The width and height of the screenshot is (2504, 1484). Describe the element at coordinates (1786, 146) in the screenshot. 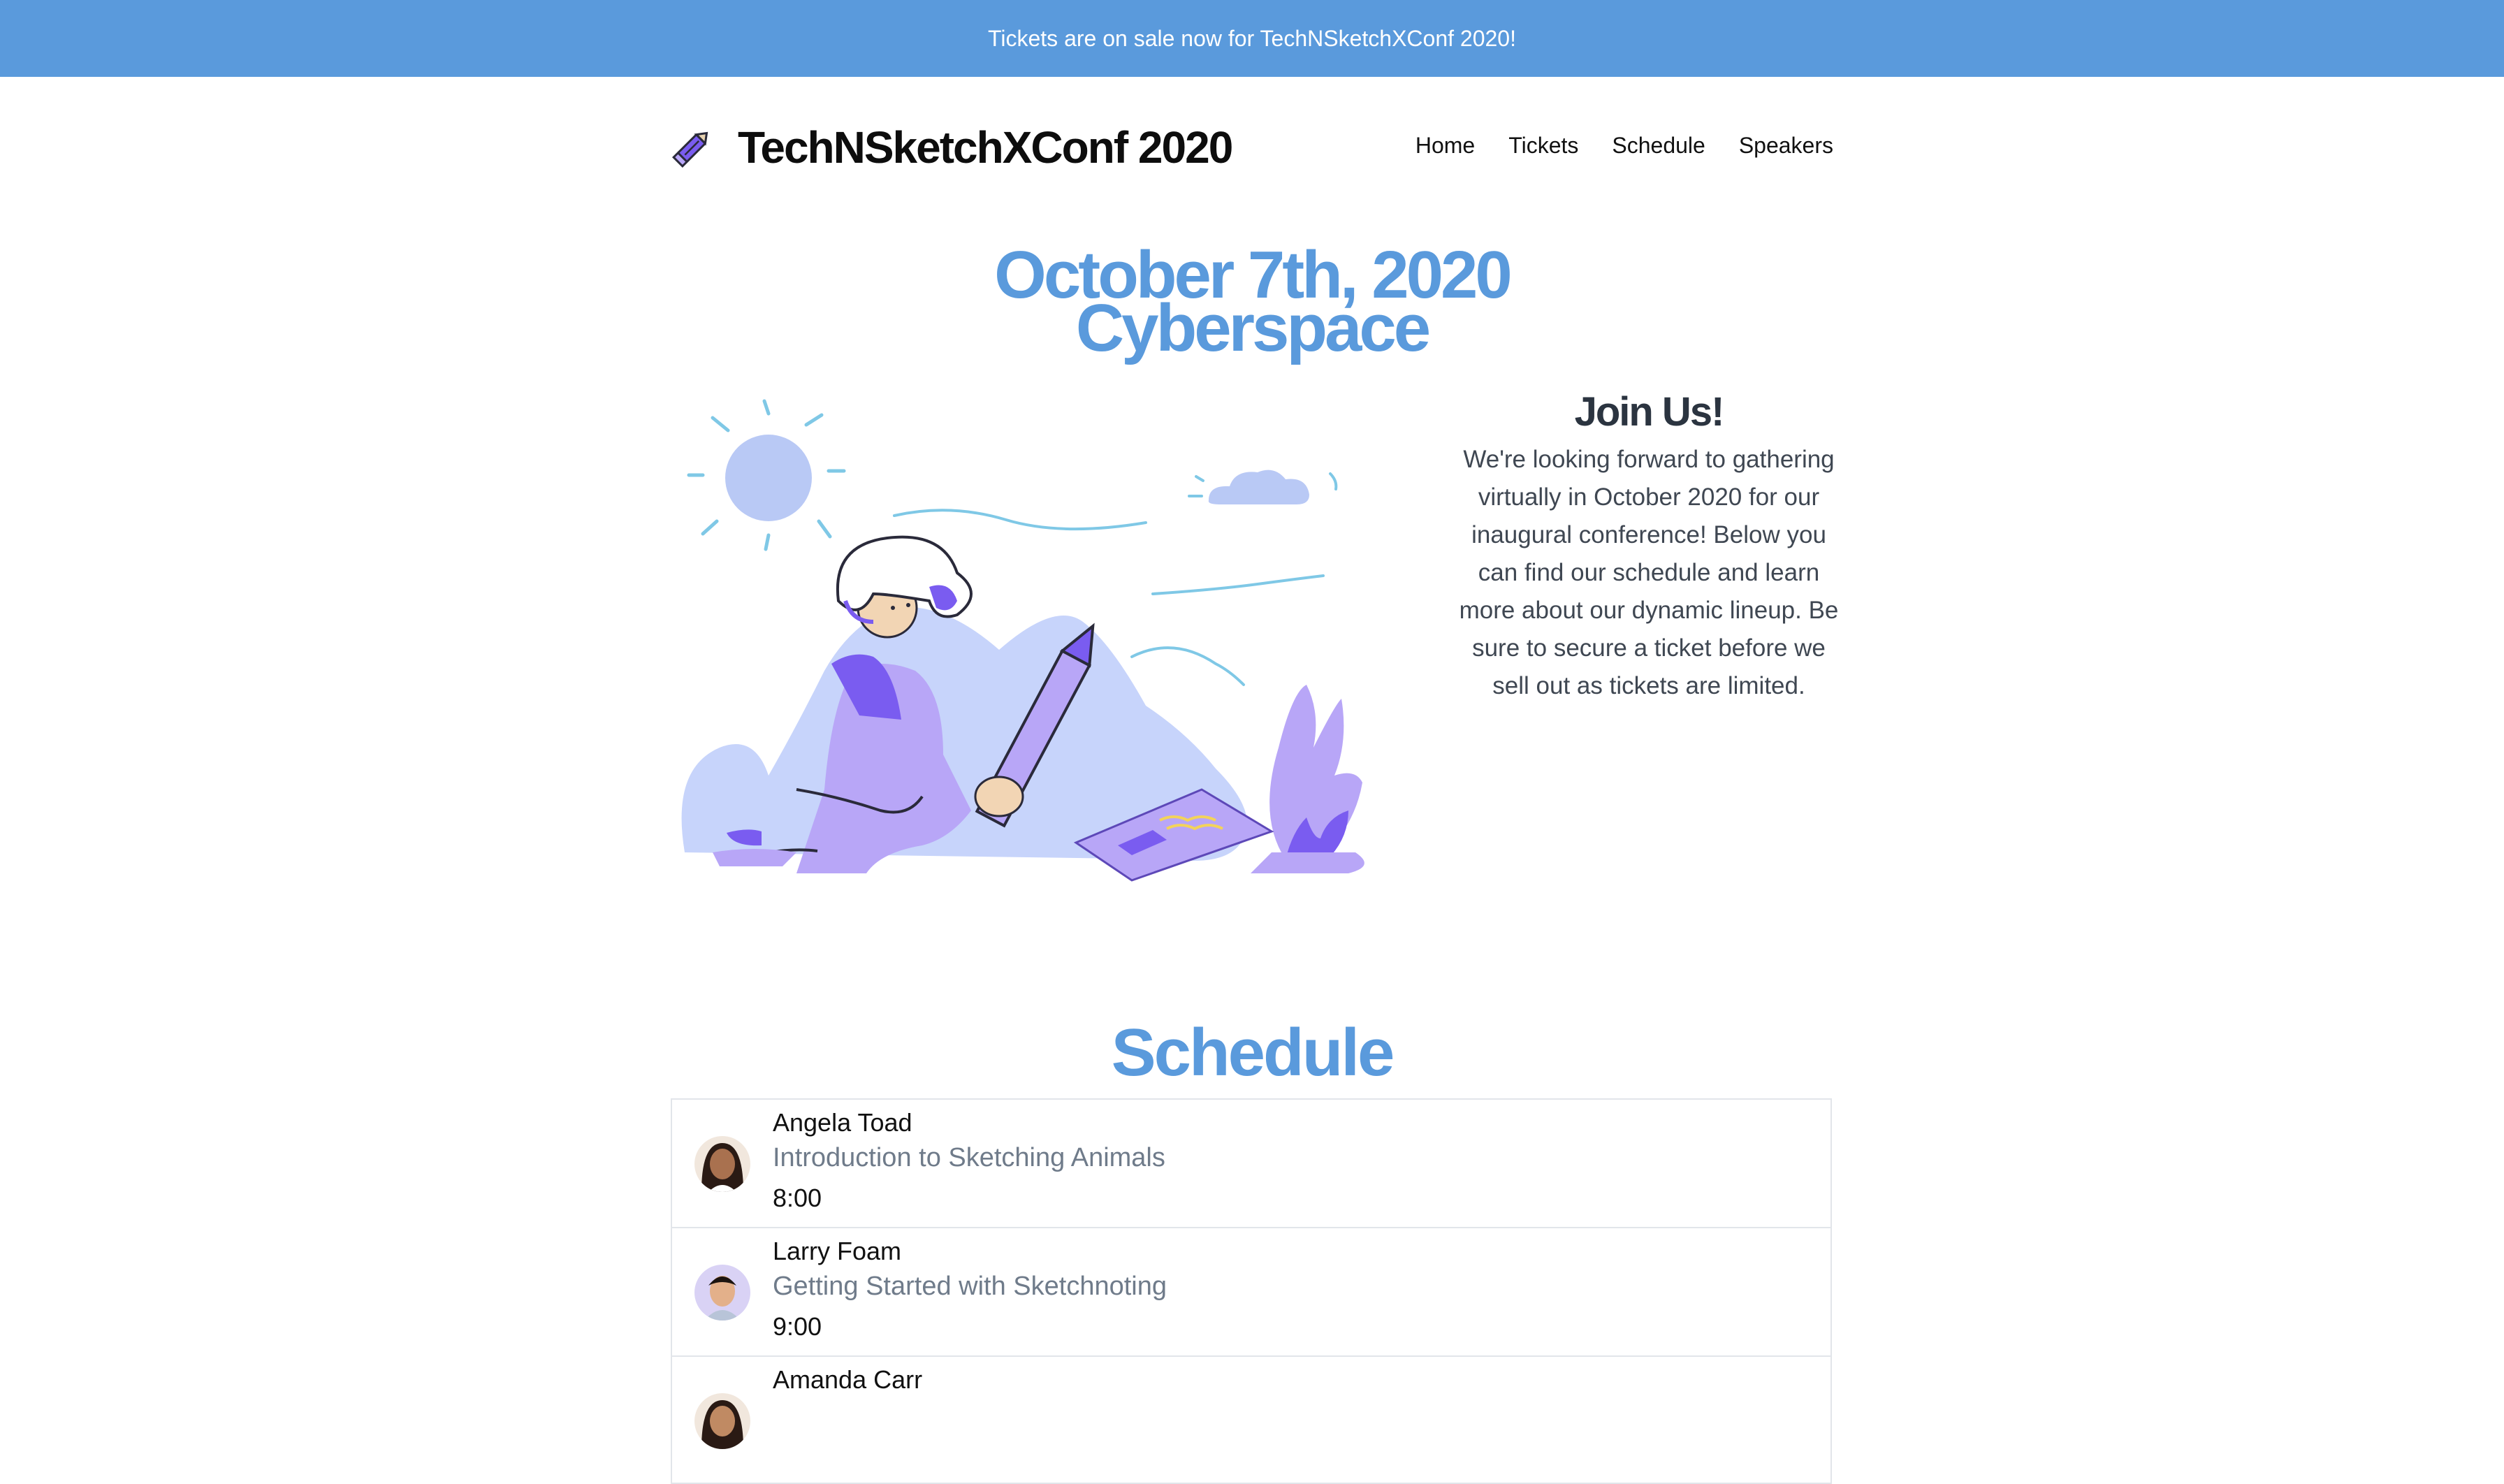

I see `nav-speakers: Speakers` at that location.